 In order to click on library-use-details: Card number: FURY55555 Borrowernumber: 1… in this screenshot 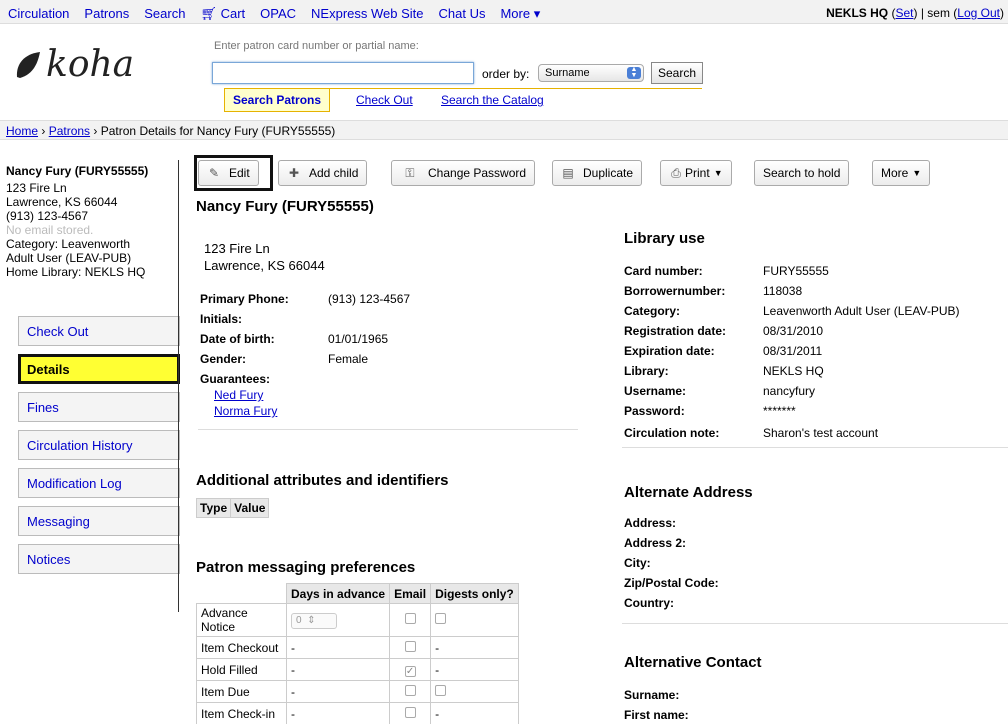, I will do `click(815, 353)`.